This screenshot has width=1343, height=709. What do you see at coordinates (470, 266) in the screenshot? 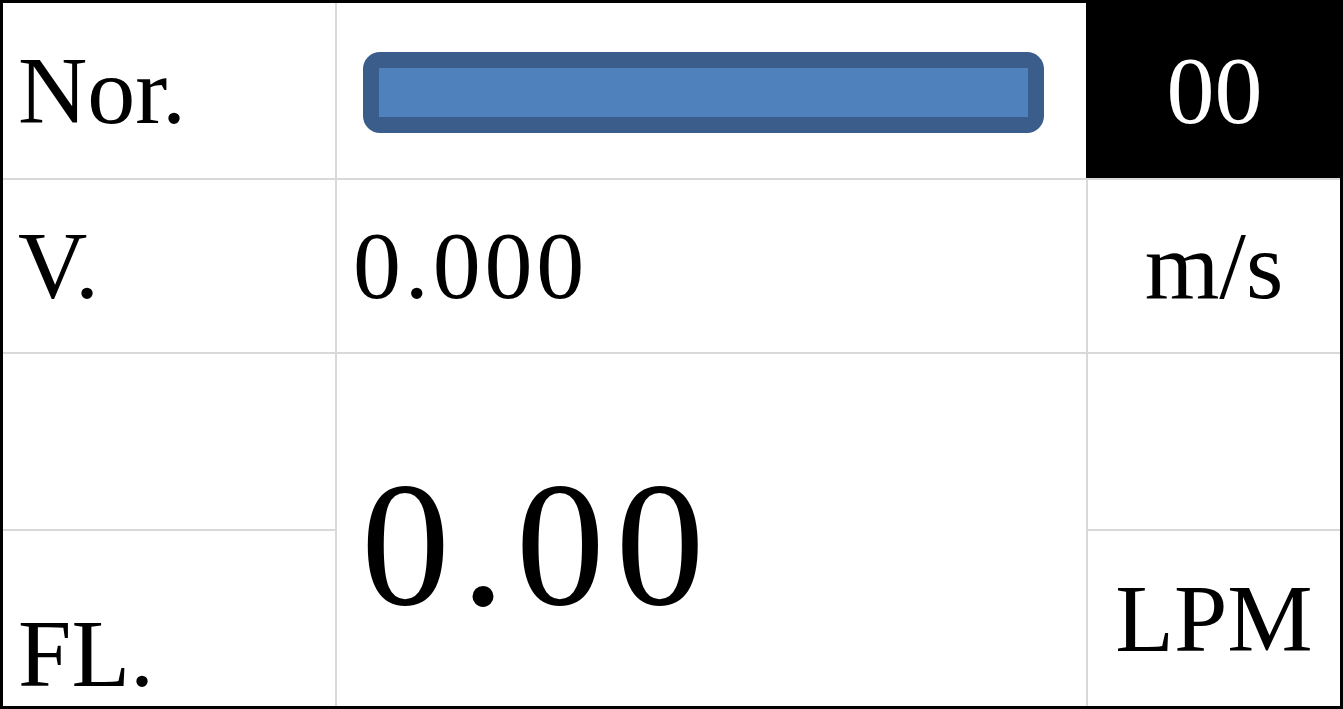
I see `velocity-value: 0.000` at bounding box center [470, 266].